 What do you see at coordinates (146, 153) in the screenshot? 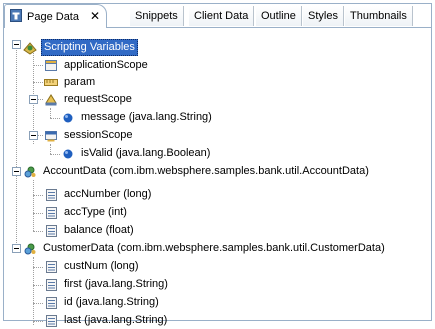
I see `tree-label: isValid (java.lang.Boolean)` at bounding box center [146, 153].